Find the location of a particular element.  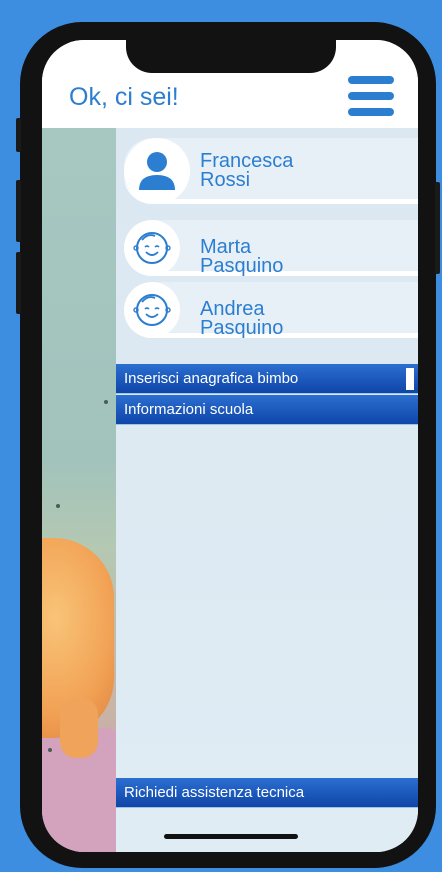

user-name: Andrea Pasquino is located at coordinates (242, 318).